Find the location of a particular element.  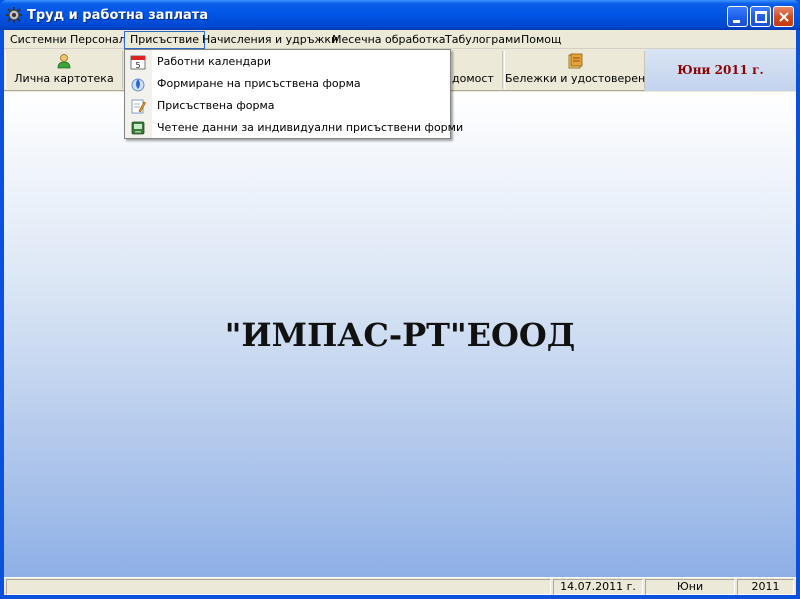

notes-certificates-label: Бележки и удостоверения is located at coordinates (582, 78).